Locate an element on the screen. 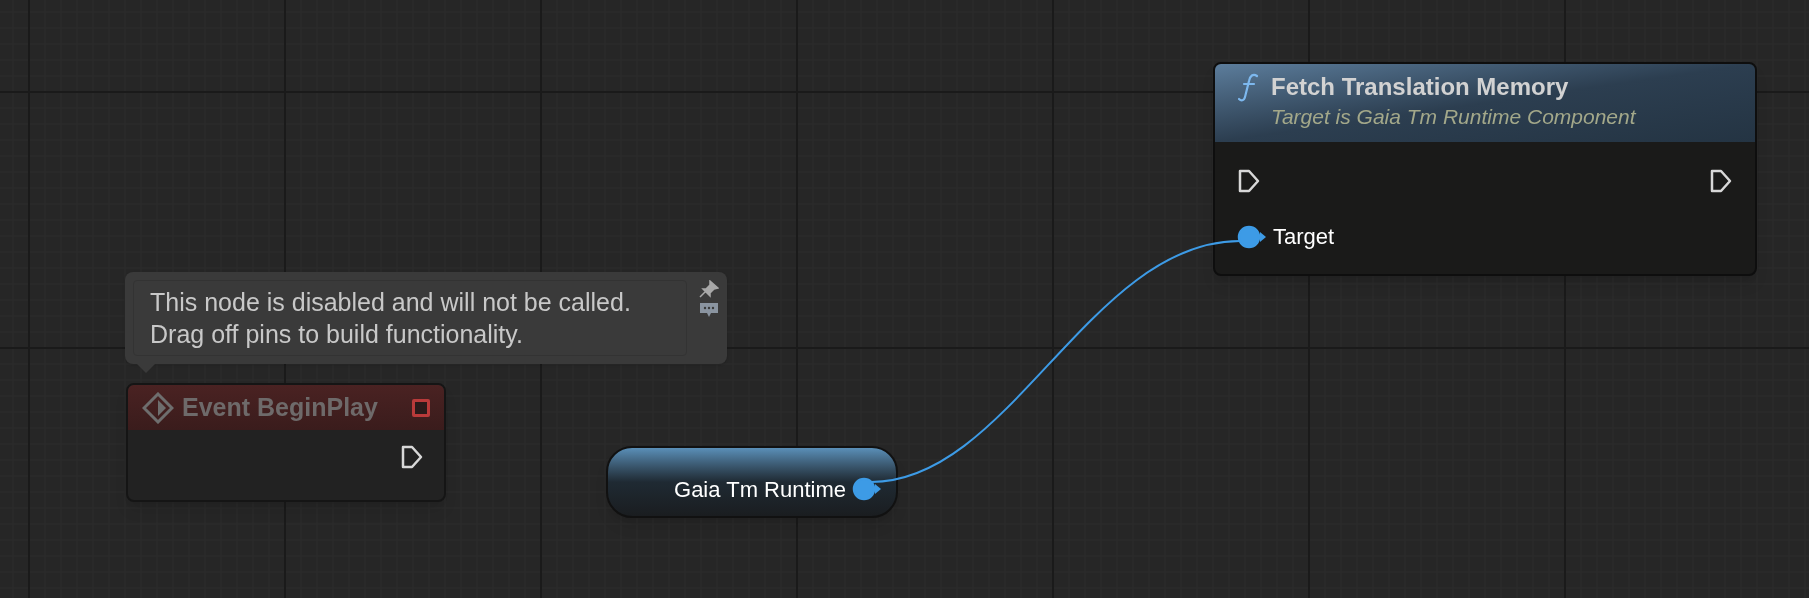 Image resolution: width=1809 pixels, height=598 pixels. variable-node: Gaia Tm Runtime is located at coordinates (752, 482).